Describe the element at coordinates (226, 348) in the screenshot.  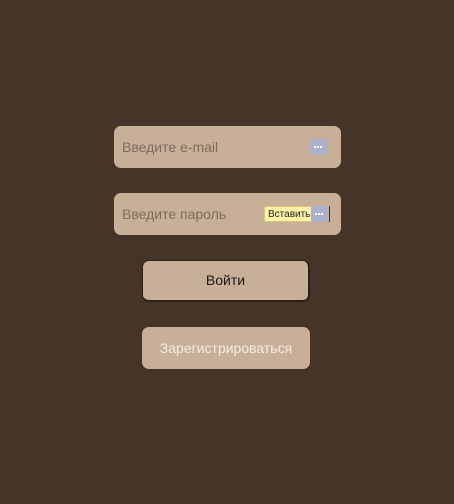
I see `register-button: Зарегистрироваться` at that location.